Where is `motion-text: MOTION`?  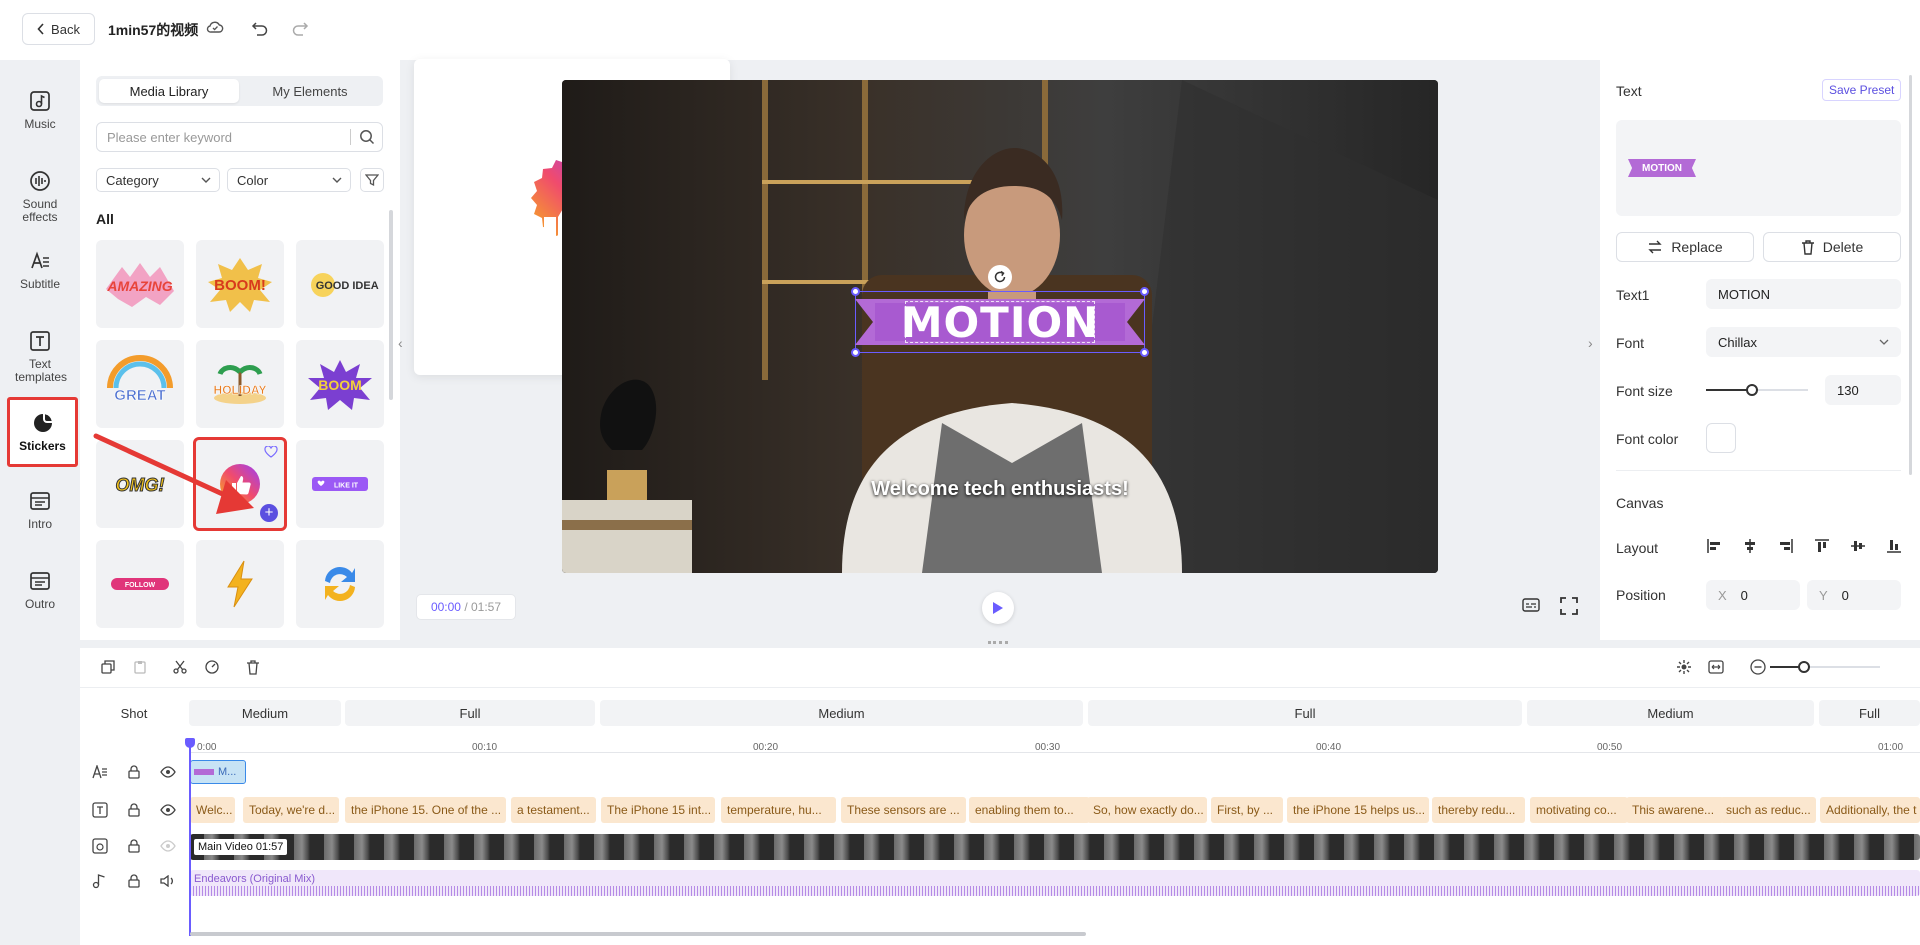
motion-text: MOTION is located at coordinates (1000, 322).